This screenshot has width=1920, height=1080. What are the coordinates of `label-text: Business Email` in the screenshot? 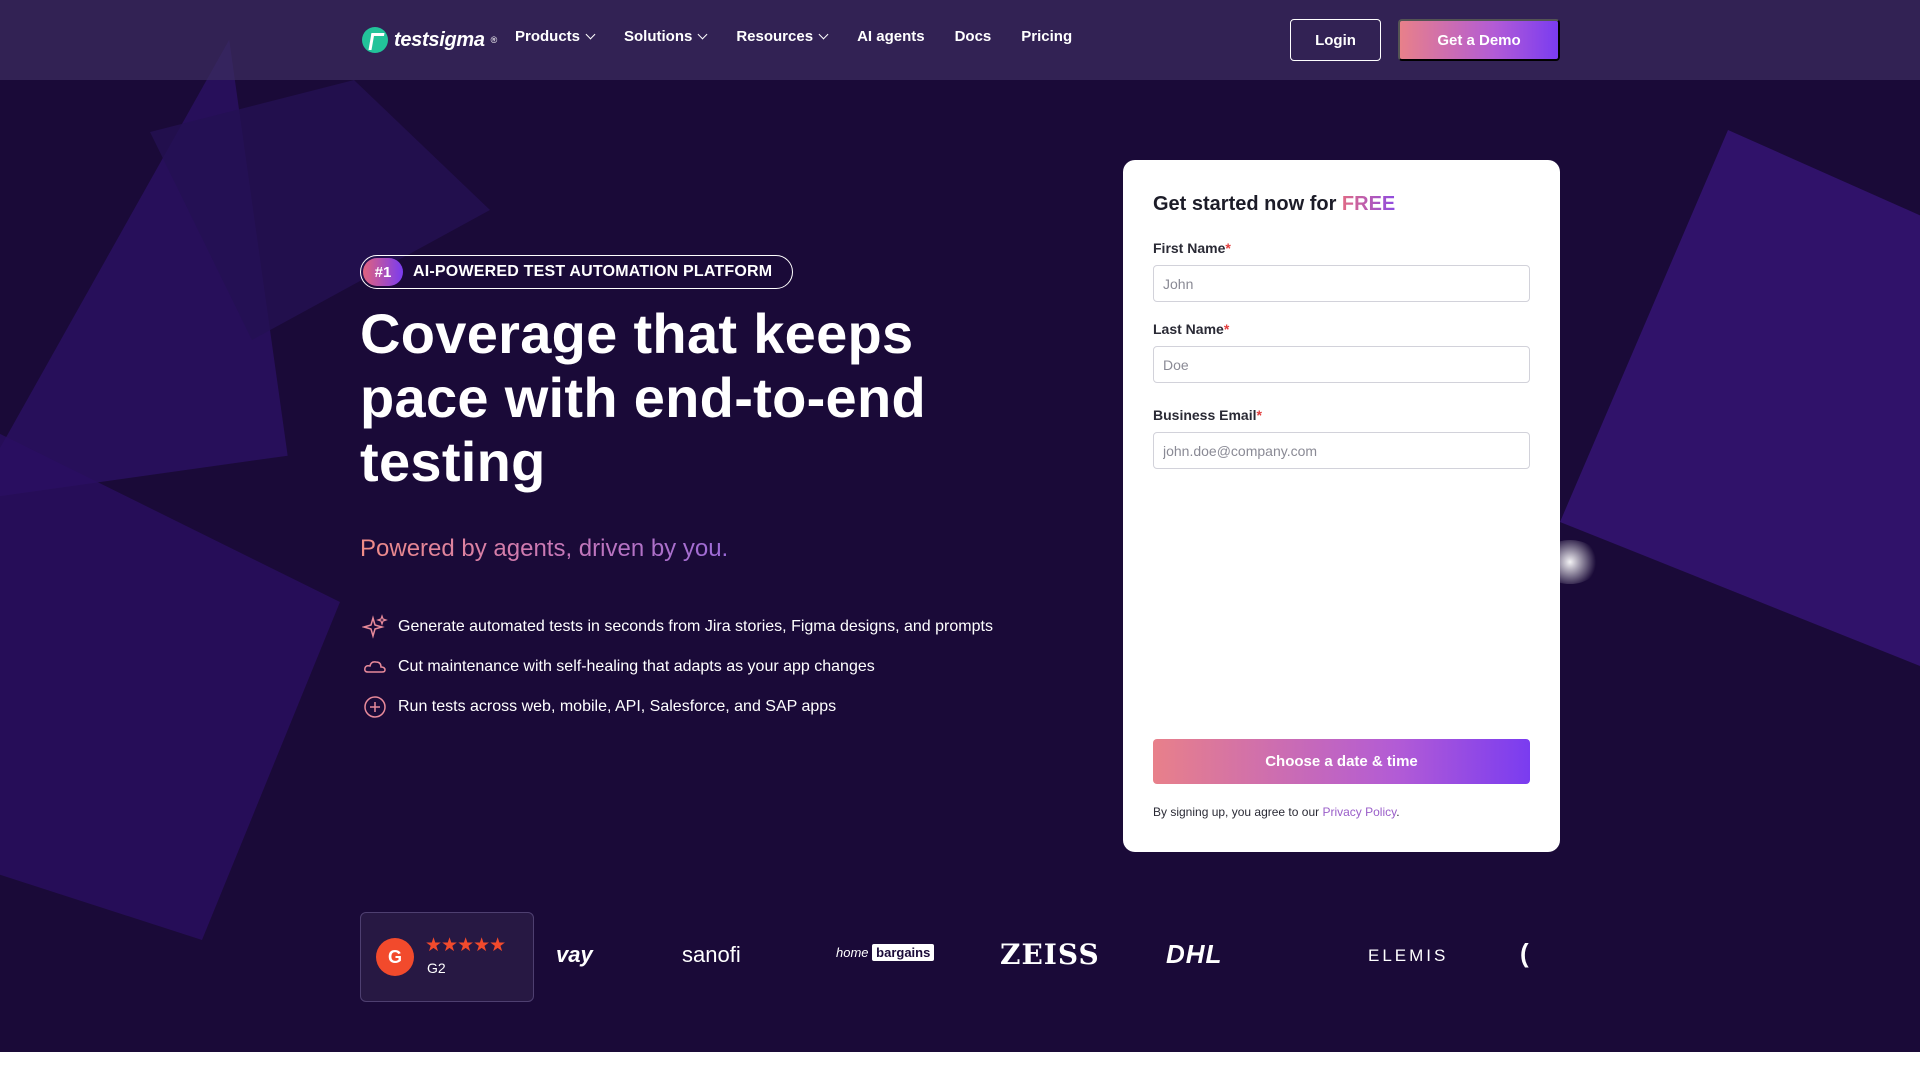 It's located at (1205, 415).